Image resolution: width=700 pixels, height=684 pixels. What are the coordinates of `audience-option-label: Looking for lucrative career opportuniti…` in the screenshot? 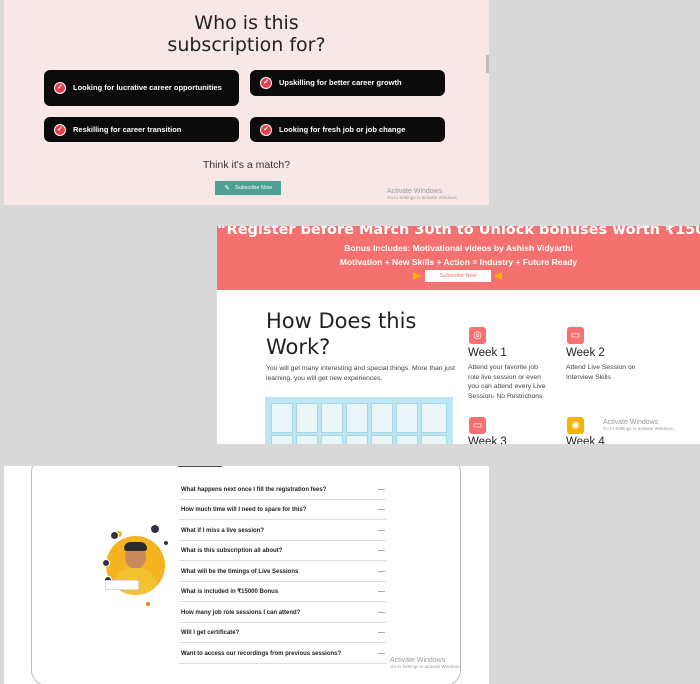 It's located at (147, 87).